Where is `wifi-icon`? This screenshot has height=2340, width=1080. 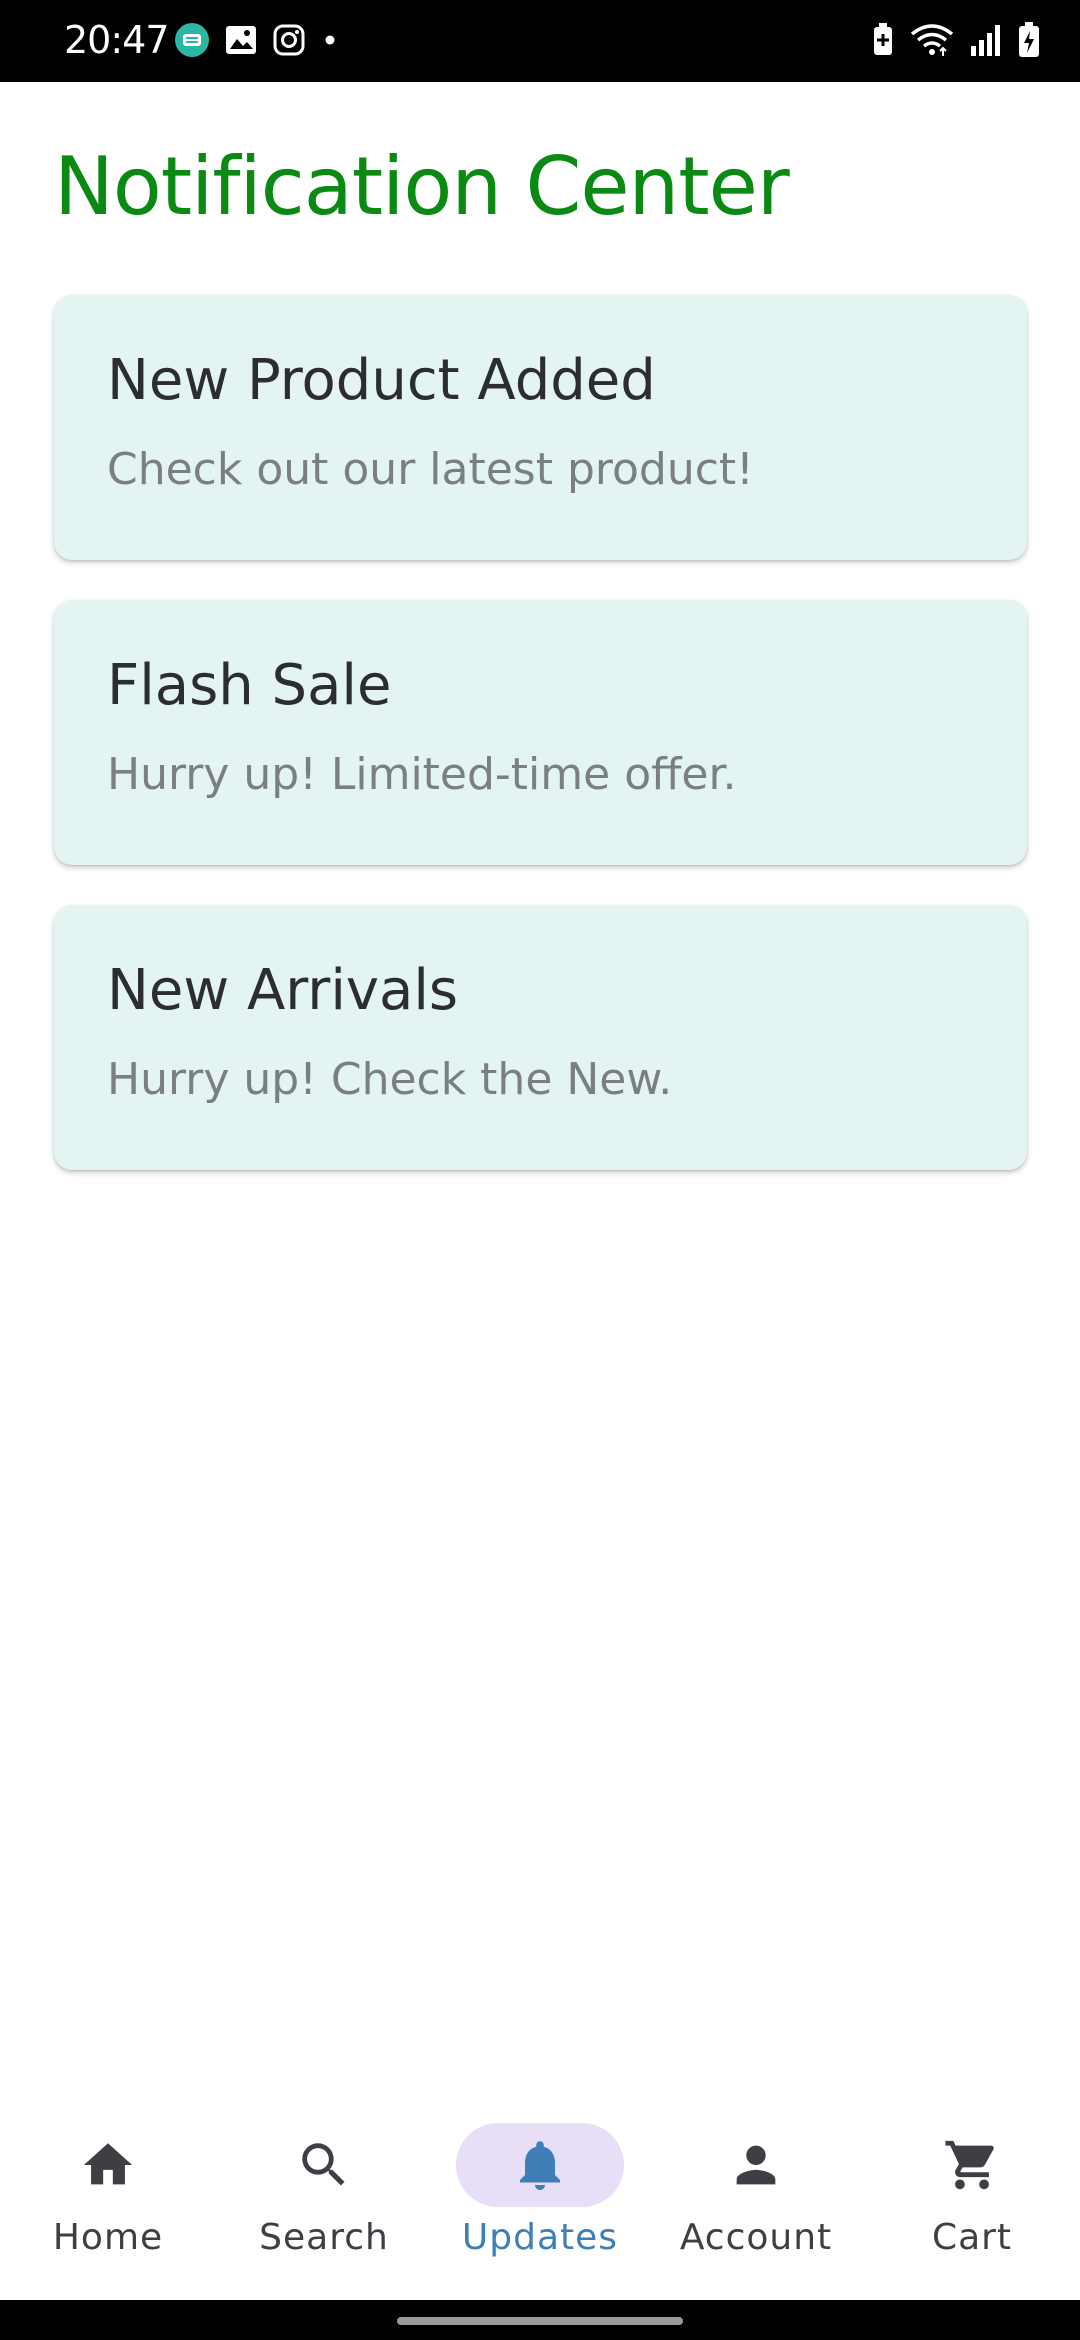
wifi-icon is located at coordinates (932, 40).